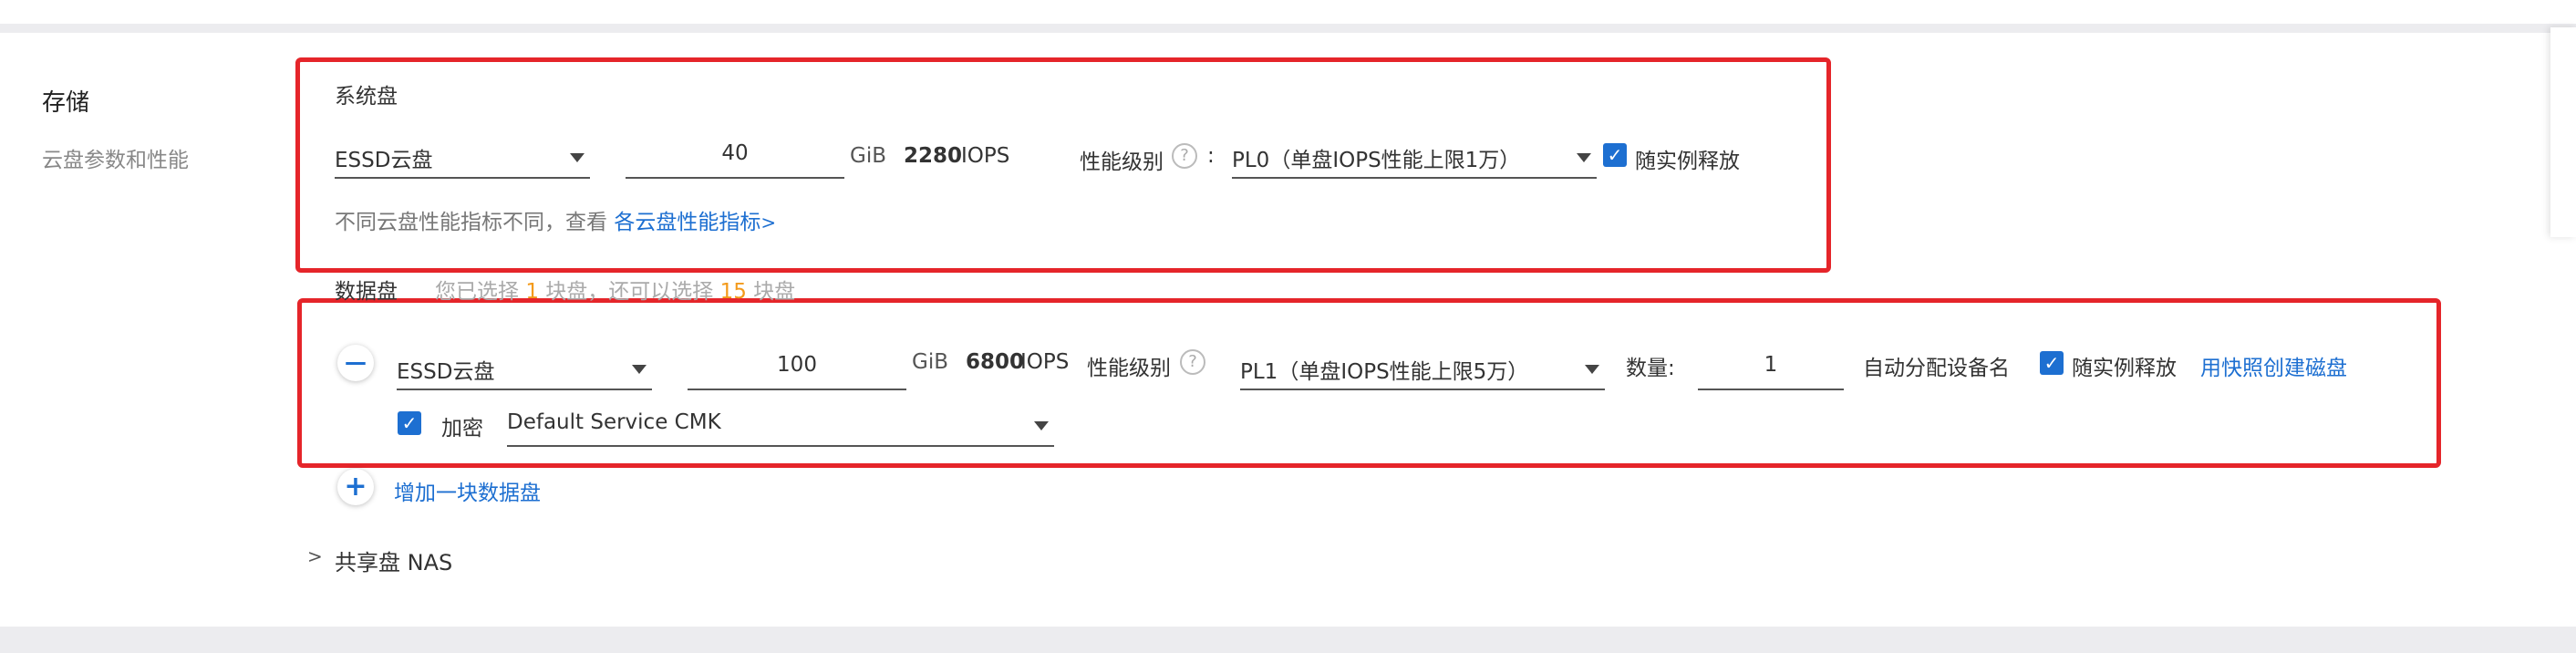 Image resolution: width=2576 pixels, height=653 pixels. I want to click on data-disk-remaining-count: 15, so click(733, 292).